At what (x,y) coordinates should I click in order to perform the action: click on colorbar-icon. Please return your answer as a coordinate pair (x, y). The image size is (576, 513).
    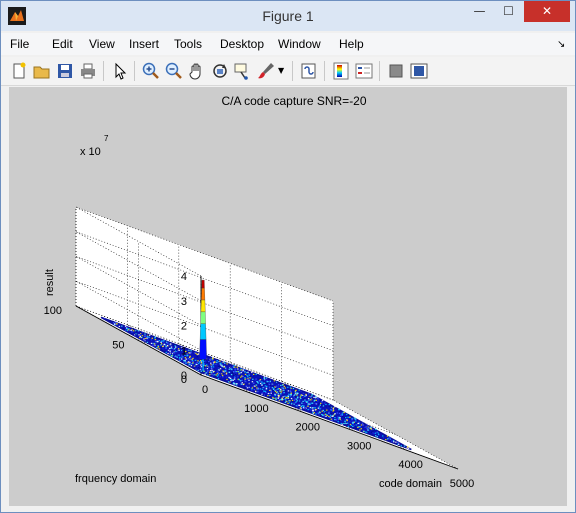
    Looking at the image, I should click on (341, 71).